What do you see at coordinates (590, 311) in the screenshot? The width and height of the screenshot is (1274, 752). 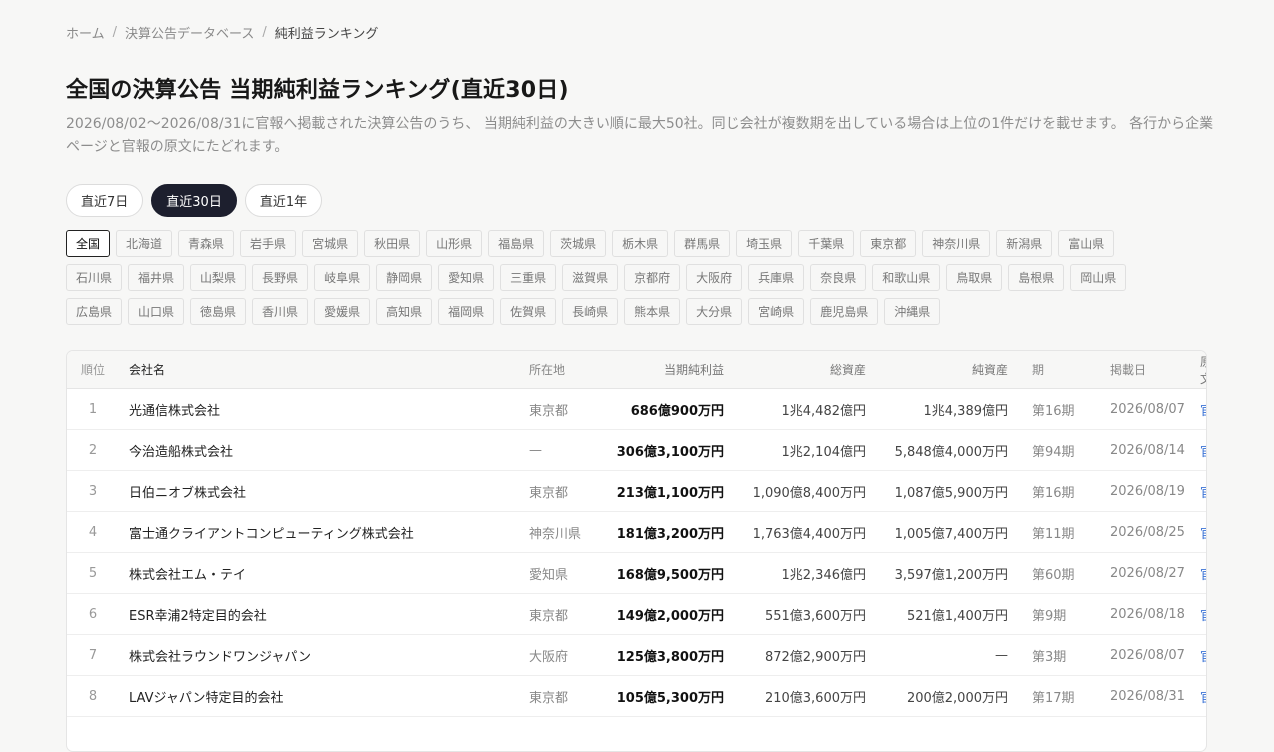 I see `prefecture-chip: 長崎県` at bounding box center [590, 311].